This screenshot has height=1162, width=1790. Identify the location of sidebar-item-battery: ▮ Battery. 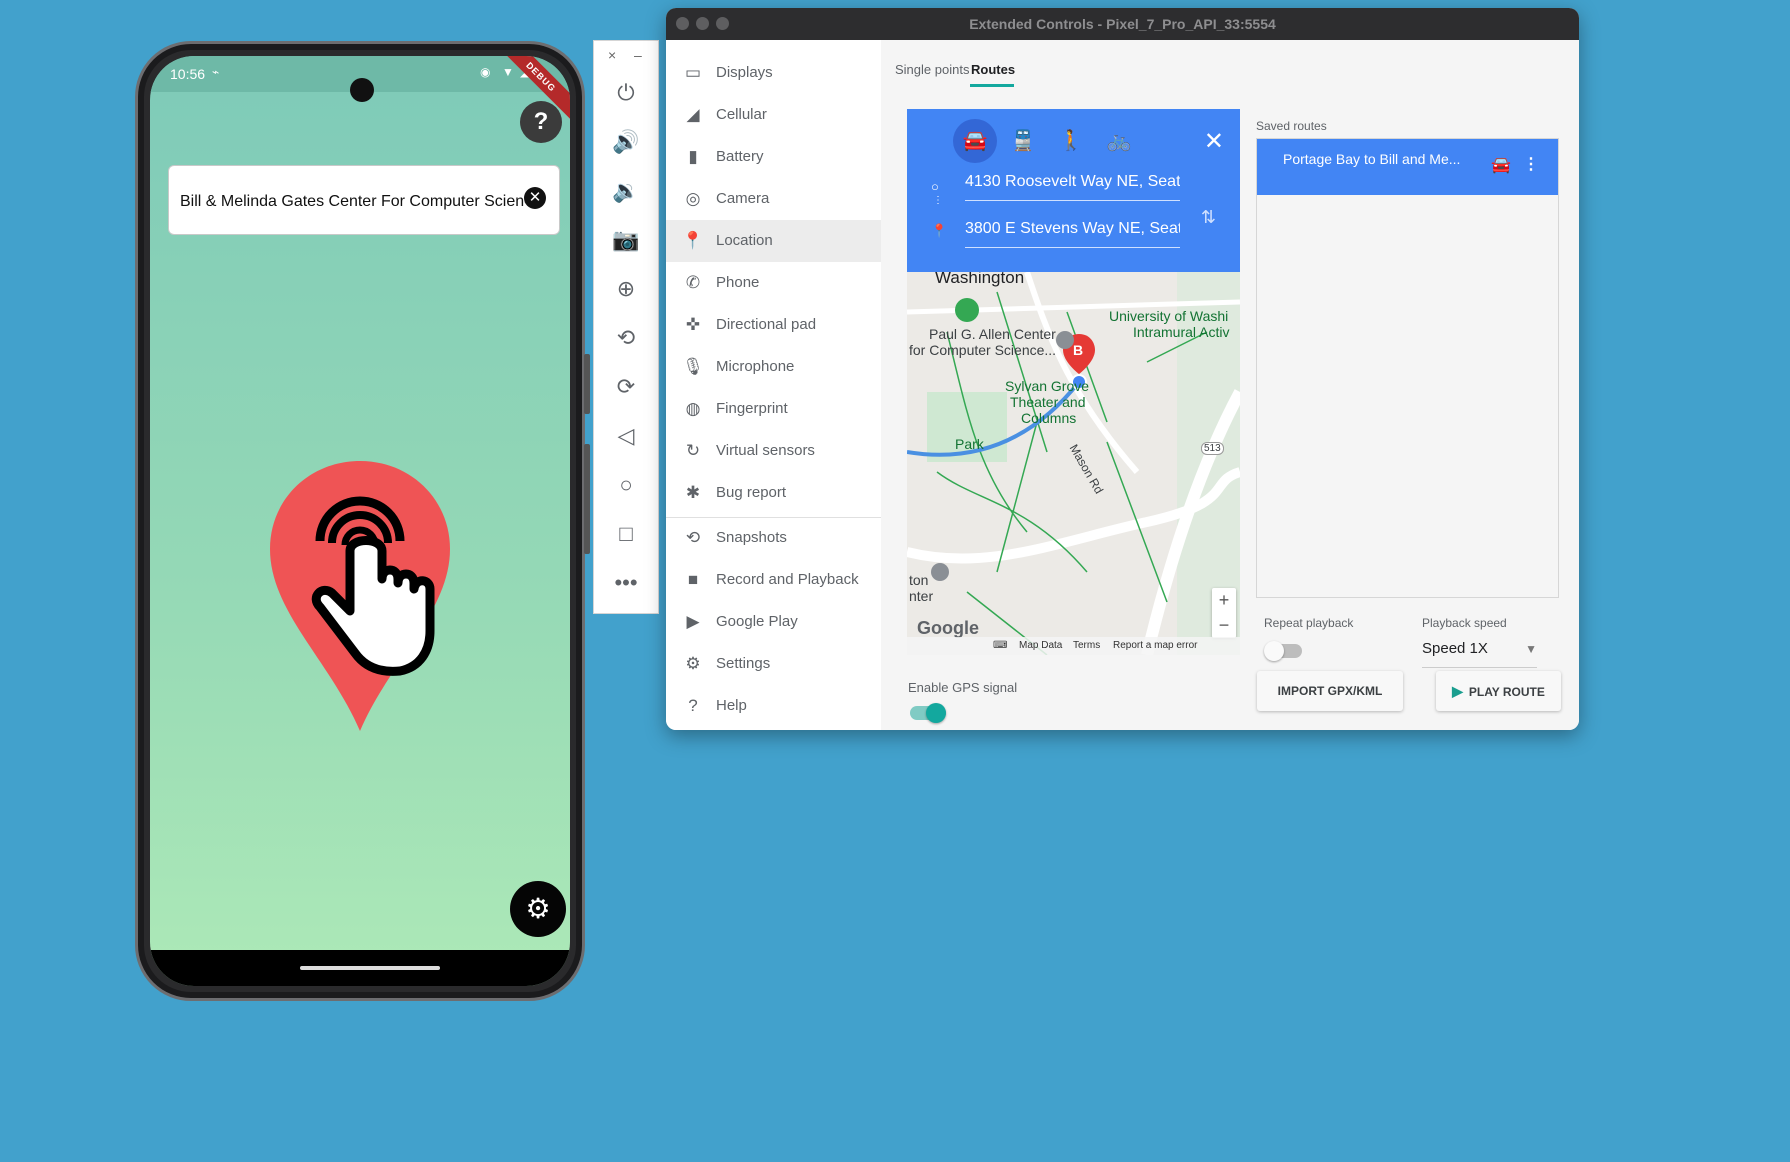
(773, 157).